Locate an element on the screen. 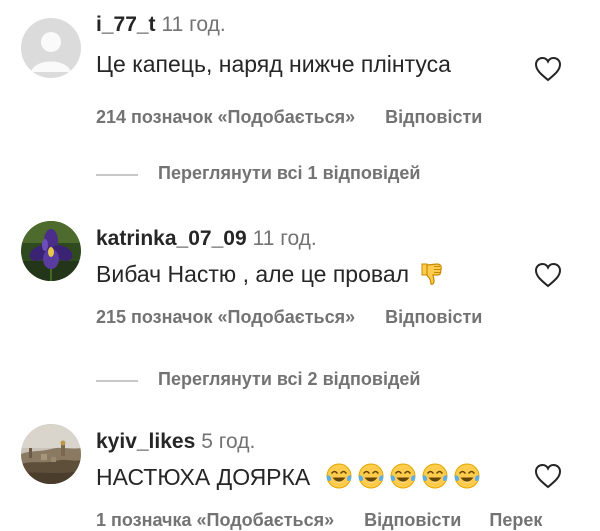 The width and height of the screenshot is (600, 531). comment-header: kyiv_likes 5 год. is located at coordinates (175, 442).